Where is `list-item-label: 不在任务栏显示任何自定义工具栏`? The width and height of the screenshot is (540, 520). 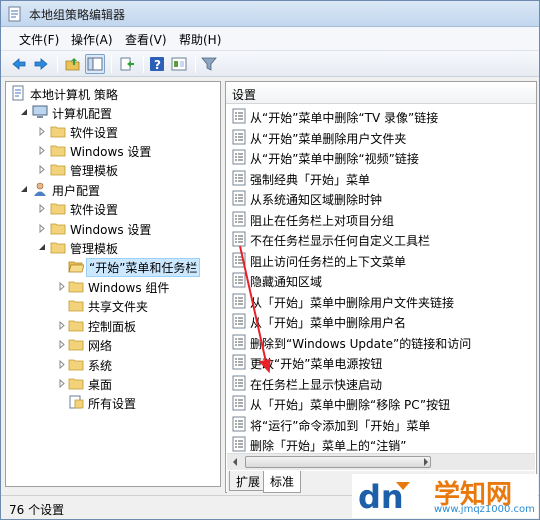
list-item-label: 不在任务栏显示任何自定义工具栏 is located at coordinates (340, 241).